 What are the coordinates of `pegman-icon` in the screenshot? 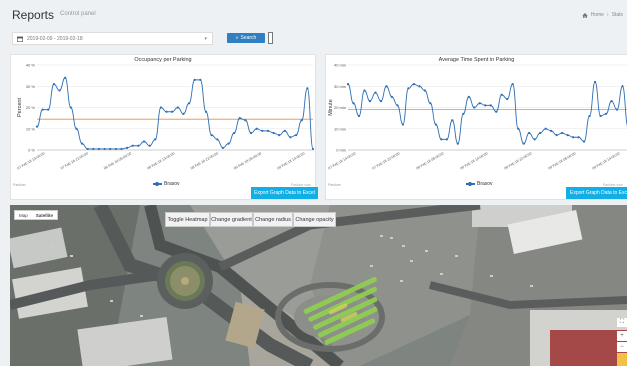 It's located at (622, 359).